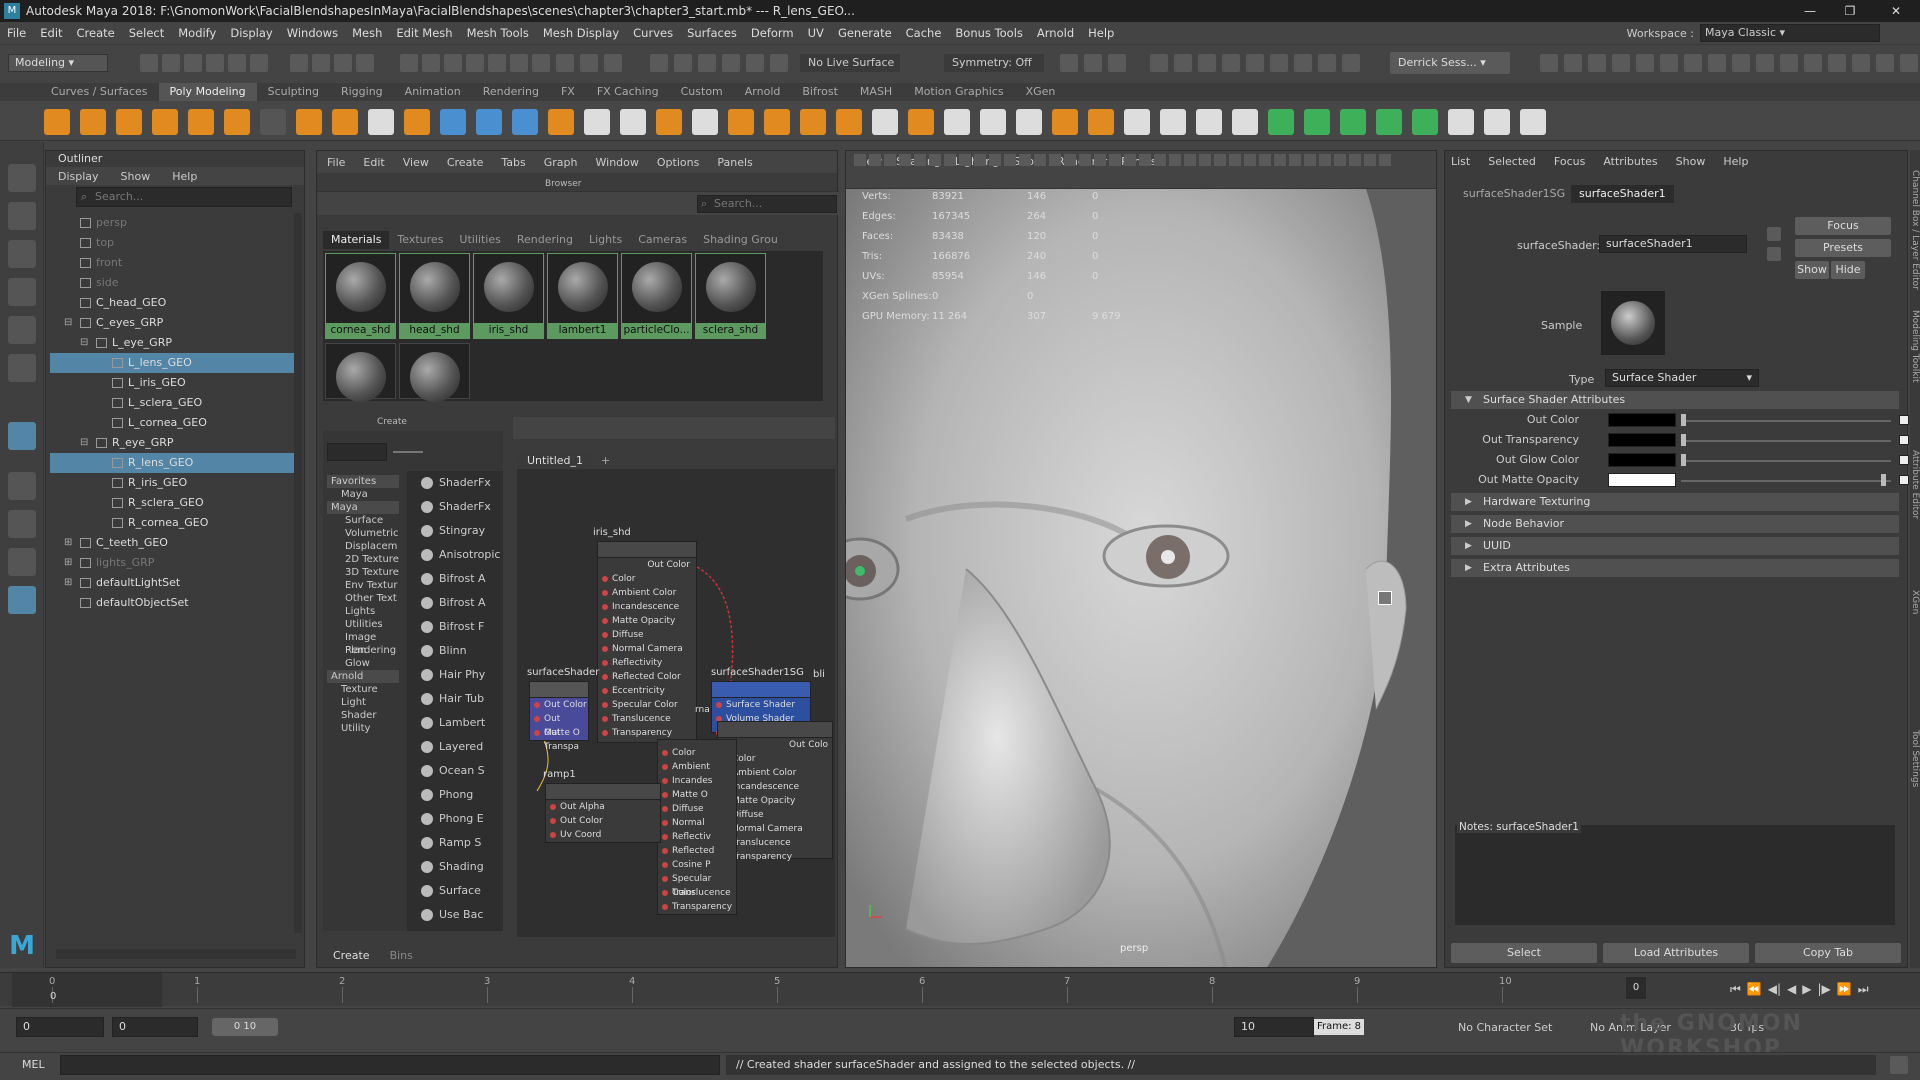 The height and width of the screenshot is (1080, 1920). What do you see at coordinates (172, 283) in the screenshot?
I see `outliner-item-side: side` at bounding box center [172, 283].